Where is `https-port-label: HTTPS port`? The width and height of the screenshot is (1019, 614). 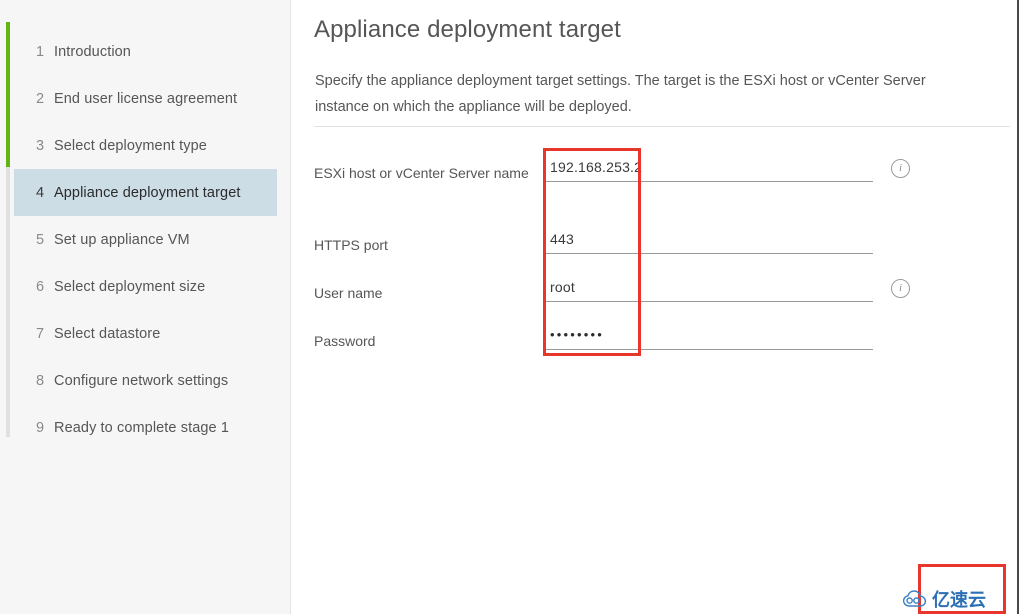
https-port-label: HTTPS port is located at coordinates (351, 245).